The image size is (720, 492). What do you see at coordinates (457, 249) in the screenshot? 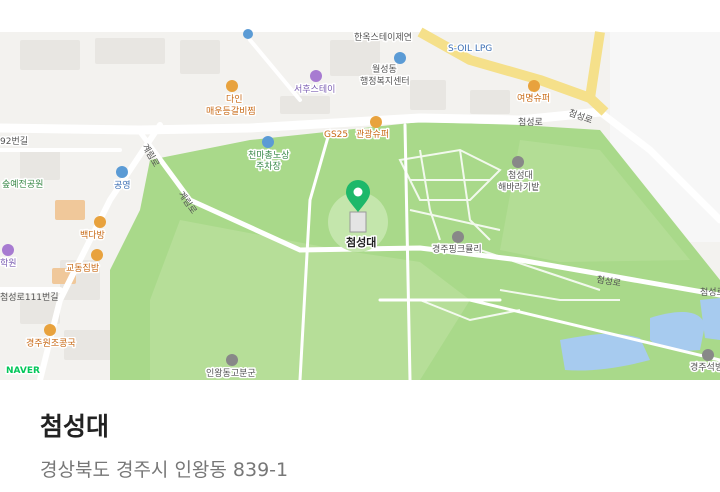
I see `label-pink-muhly: 경주핑크뮬리` at bounding box center [457, 249].